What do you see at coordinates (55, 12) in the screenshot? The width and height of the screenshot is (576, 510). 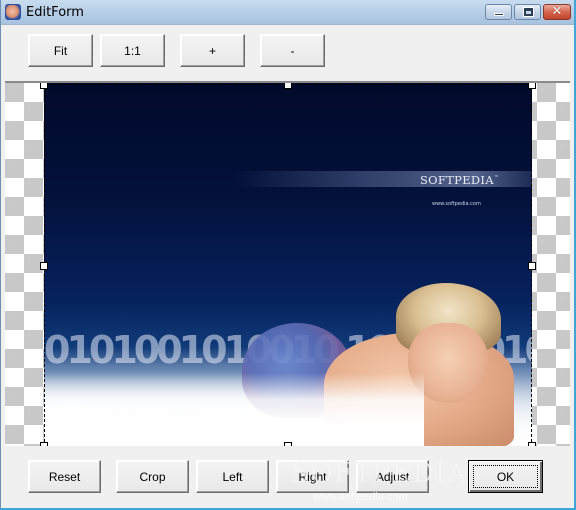 I see `window-title: EditForm` at bounding box center [55, 12].